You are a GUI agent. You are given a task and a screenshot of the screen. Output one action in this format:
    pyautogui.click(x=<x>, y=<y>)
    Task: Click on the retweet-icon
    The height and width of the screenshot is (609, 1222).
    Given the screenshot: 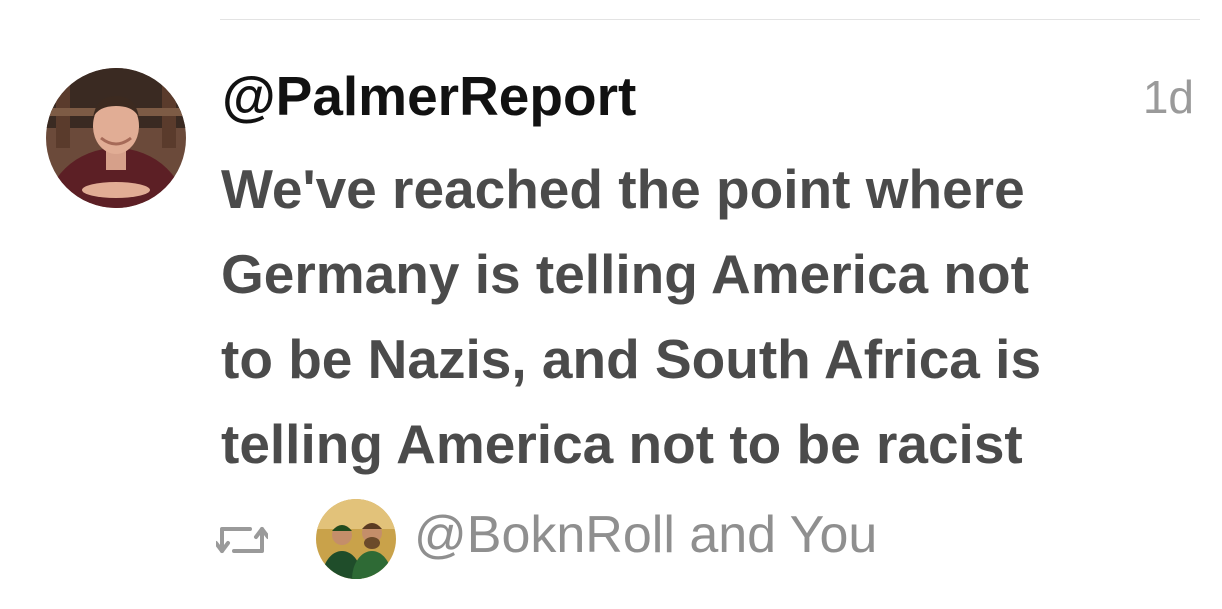 What is the action you would take?
    pyautogui.click(x=242, y=540)
    